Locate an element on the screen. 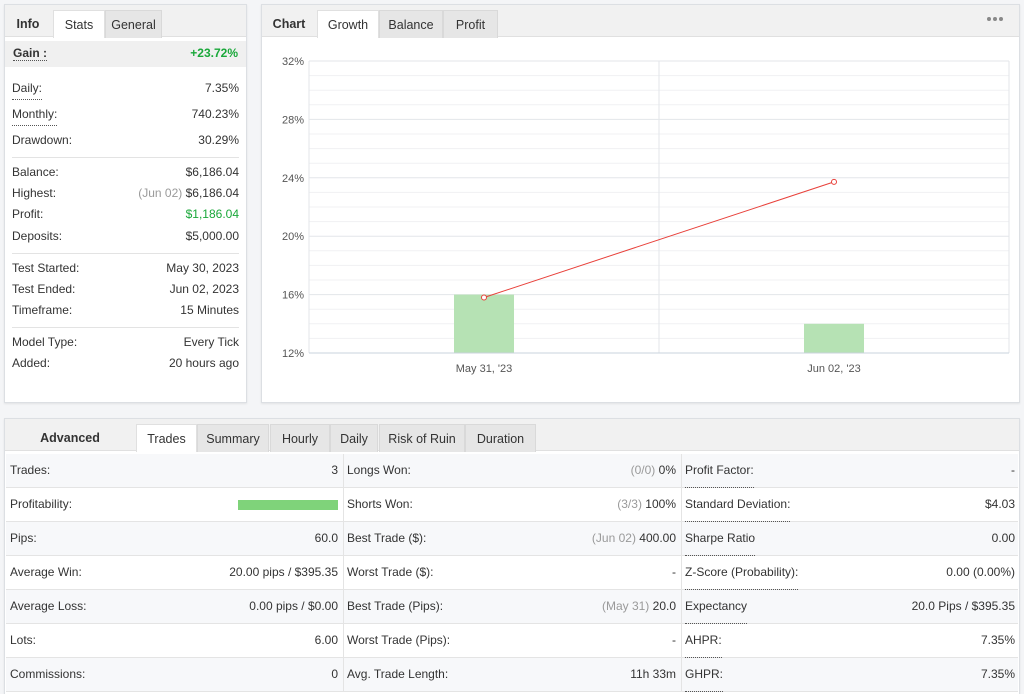  cell-note: (0/0) is located at coordinates (643, 470).